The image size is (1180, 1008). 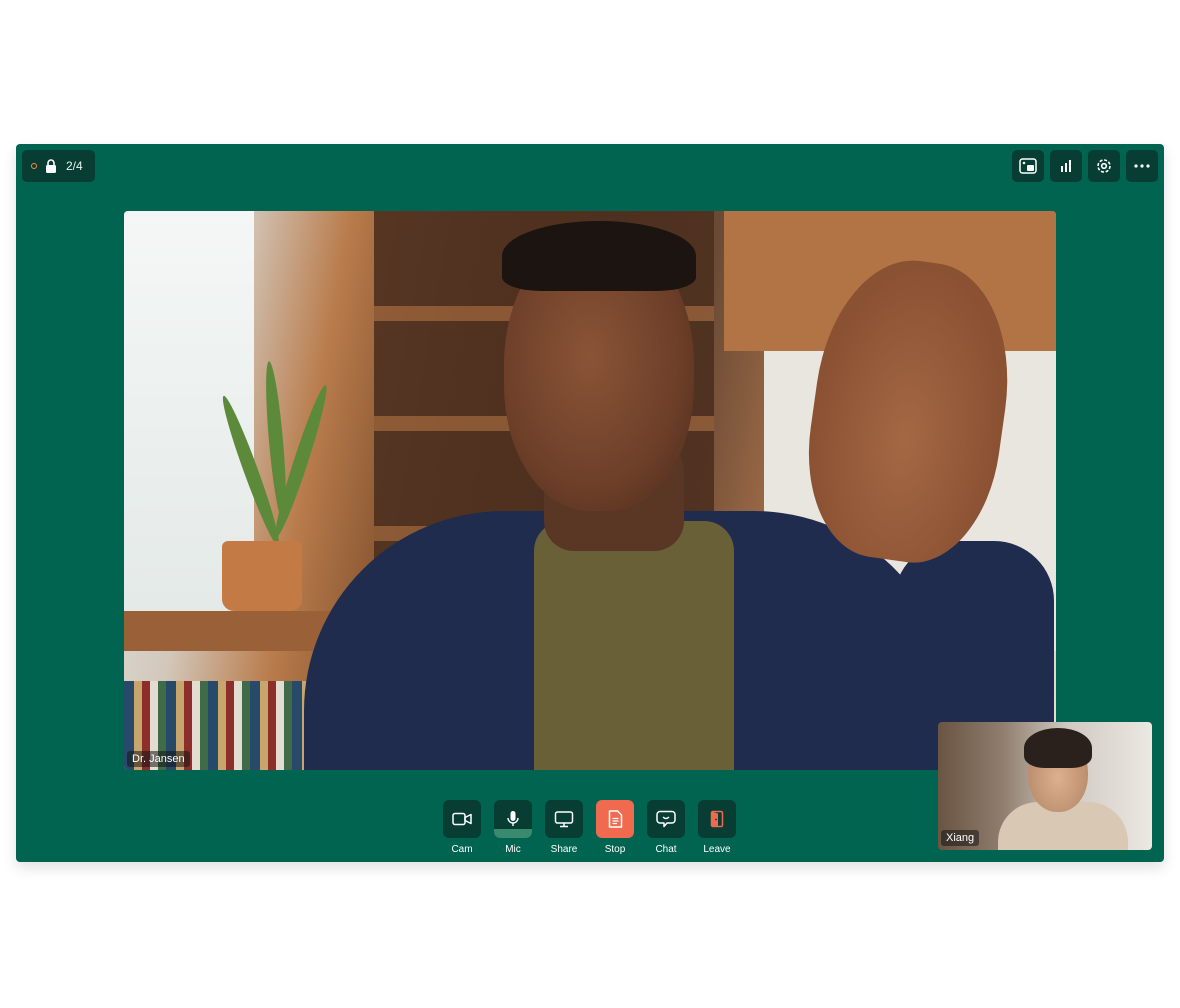 What do you see at coordinates (634, 645) in the screenshot?
I see `participant-sweater` at bounding box center [634, 645].